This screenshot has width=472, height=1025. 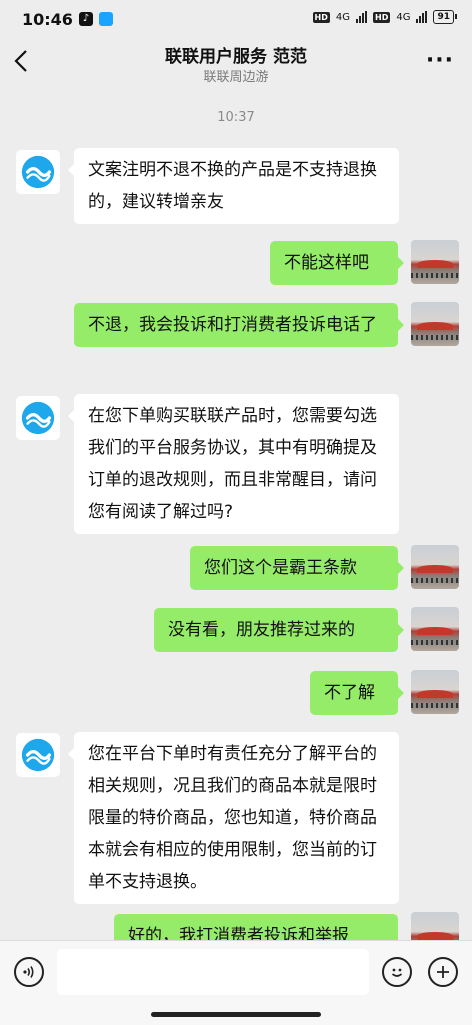 What do you see at coordinates (342, 17) in the screenshot?
I see `network-type-1: 4G` at bounding box center [342, 17].